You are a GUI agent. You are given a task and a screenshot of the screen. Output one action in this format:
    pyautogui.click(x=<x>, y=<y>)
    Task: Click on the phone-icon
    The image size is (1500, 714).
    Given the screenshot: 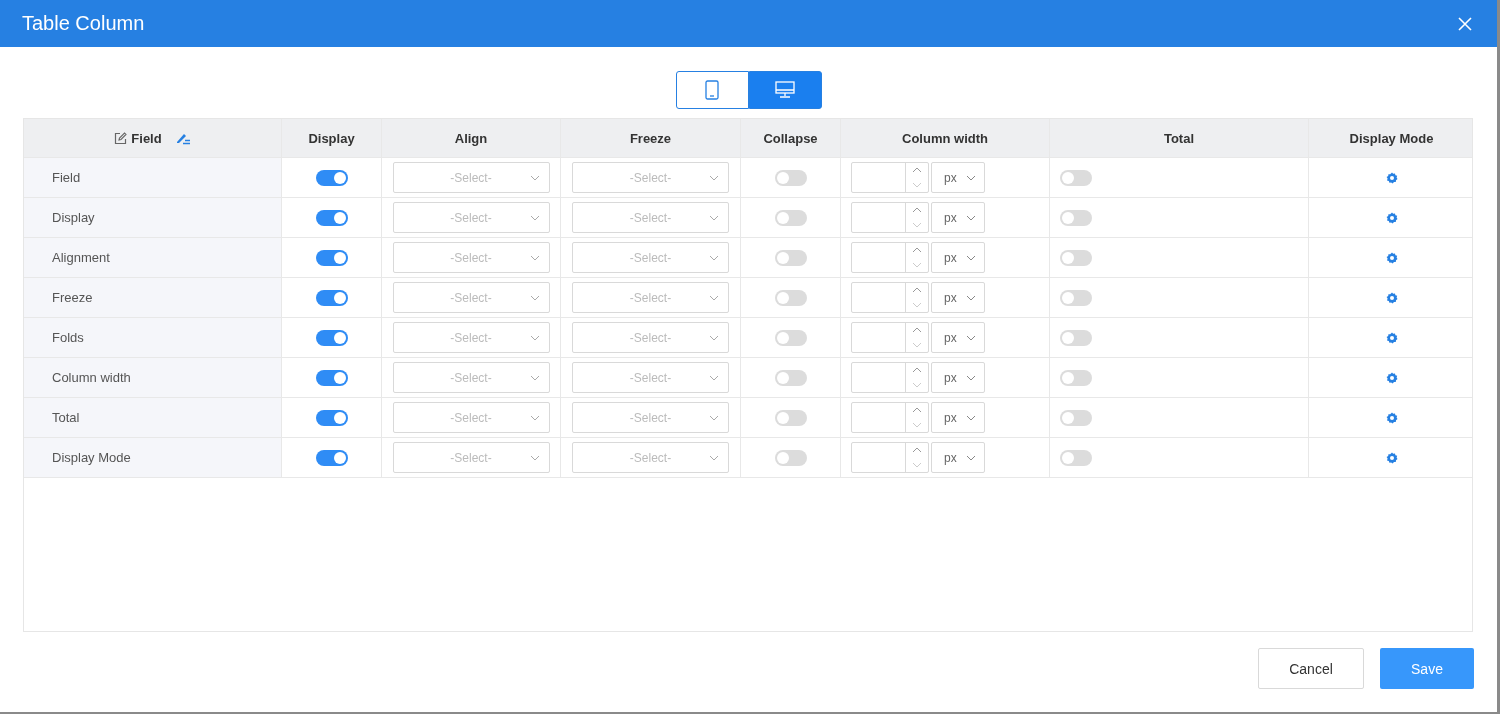 What is the action you would take?
    pyautogui.click(x=712, y=90)
    